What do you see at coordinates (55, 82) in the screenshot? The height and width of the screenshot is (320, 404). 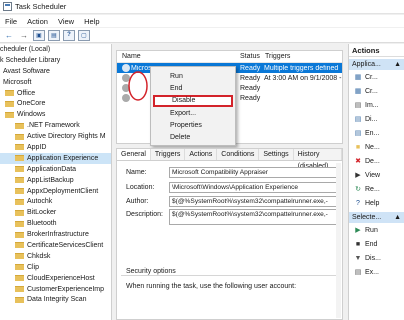 I see `tree-item: Microsoft` at bounding box center [55, 82].